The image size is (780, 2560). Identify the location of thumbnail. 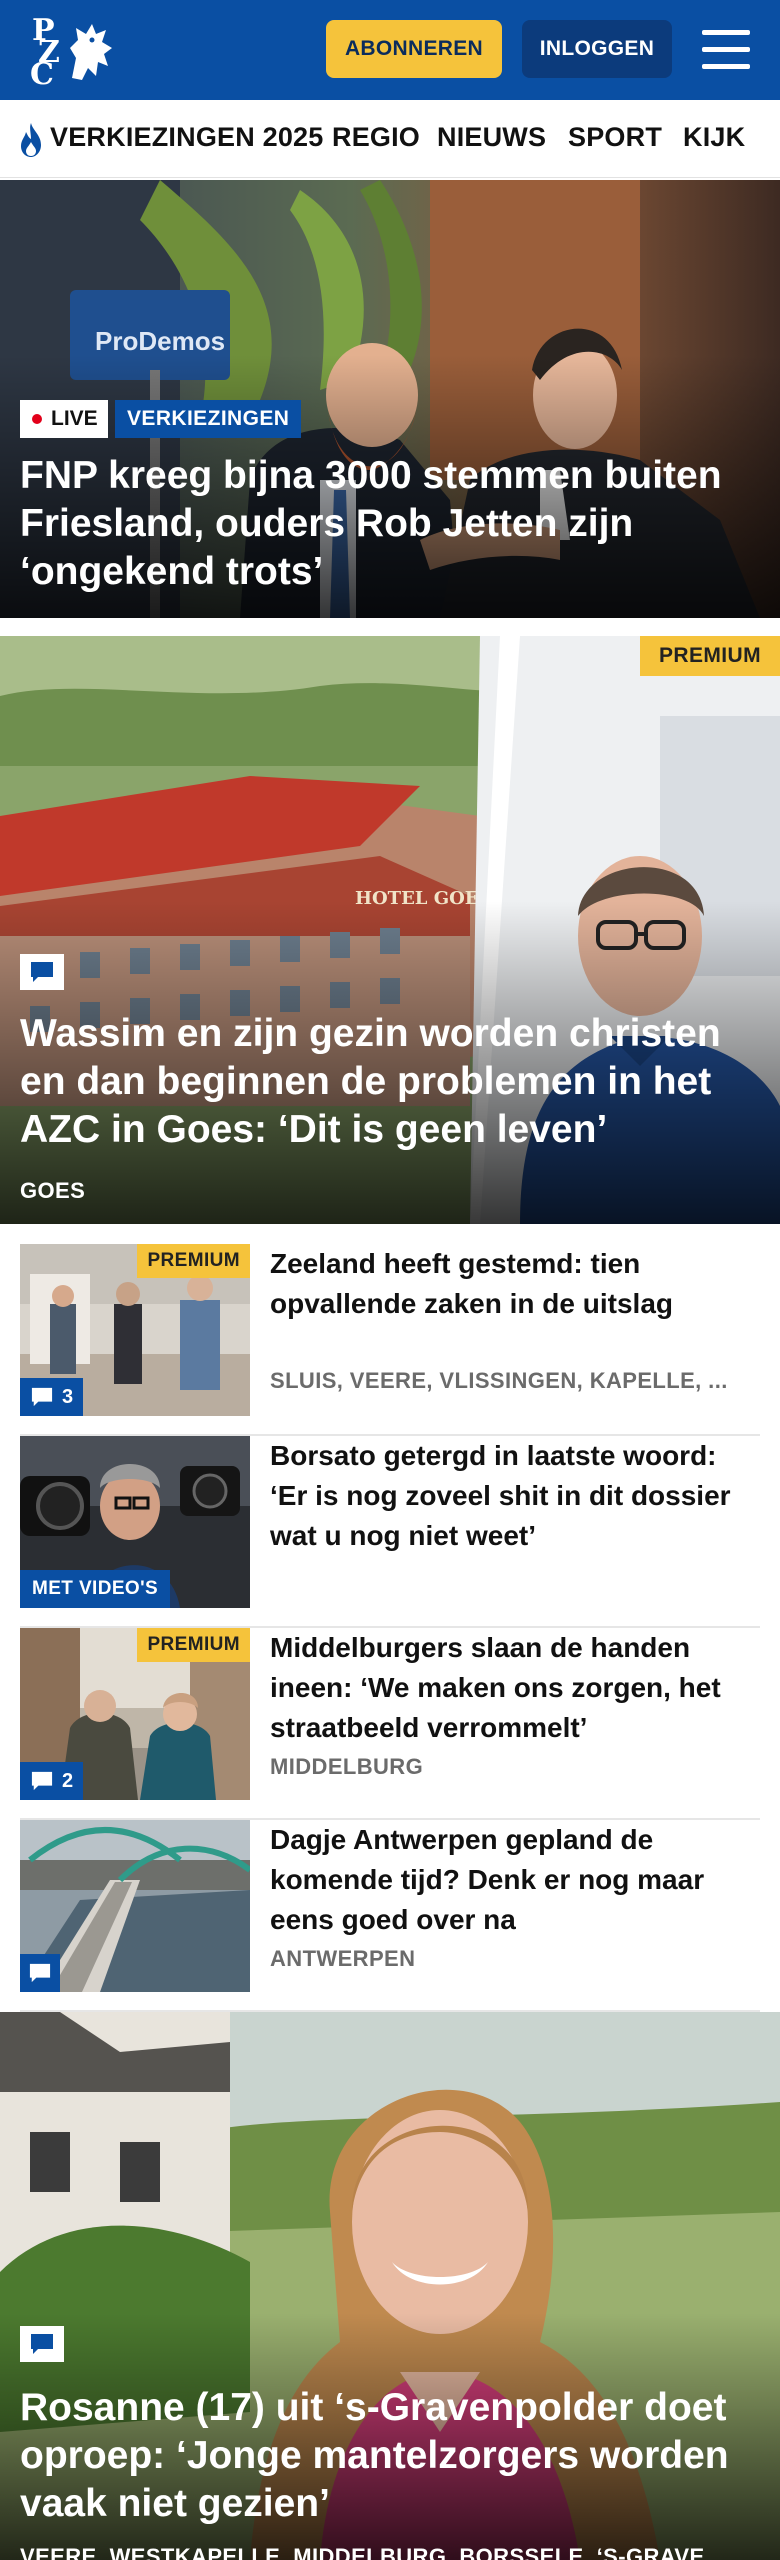
(135, 1906).